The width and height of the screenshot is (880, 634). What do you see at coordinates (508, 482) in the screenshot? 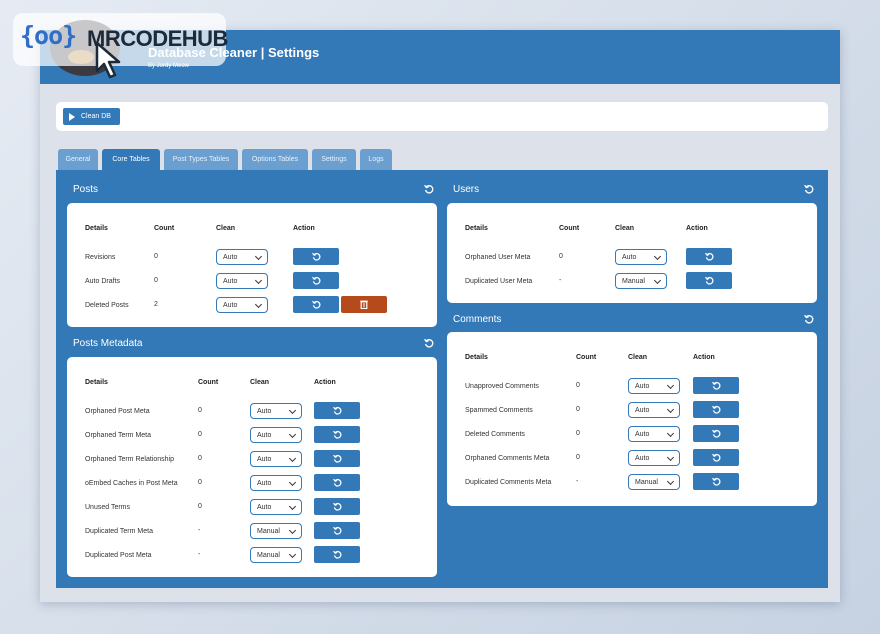
I see `row-details: Duplicated Comments Meta` at bounding box center [508, 482].